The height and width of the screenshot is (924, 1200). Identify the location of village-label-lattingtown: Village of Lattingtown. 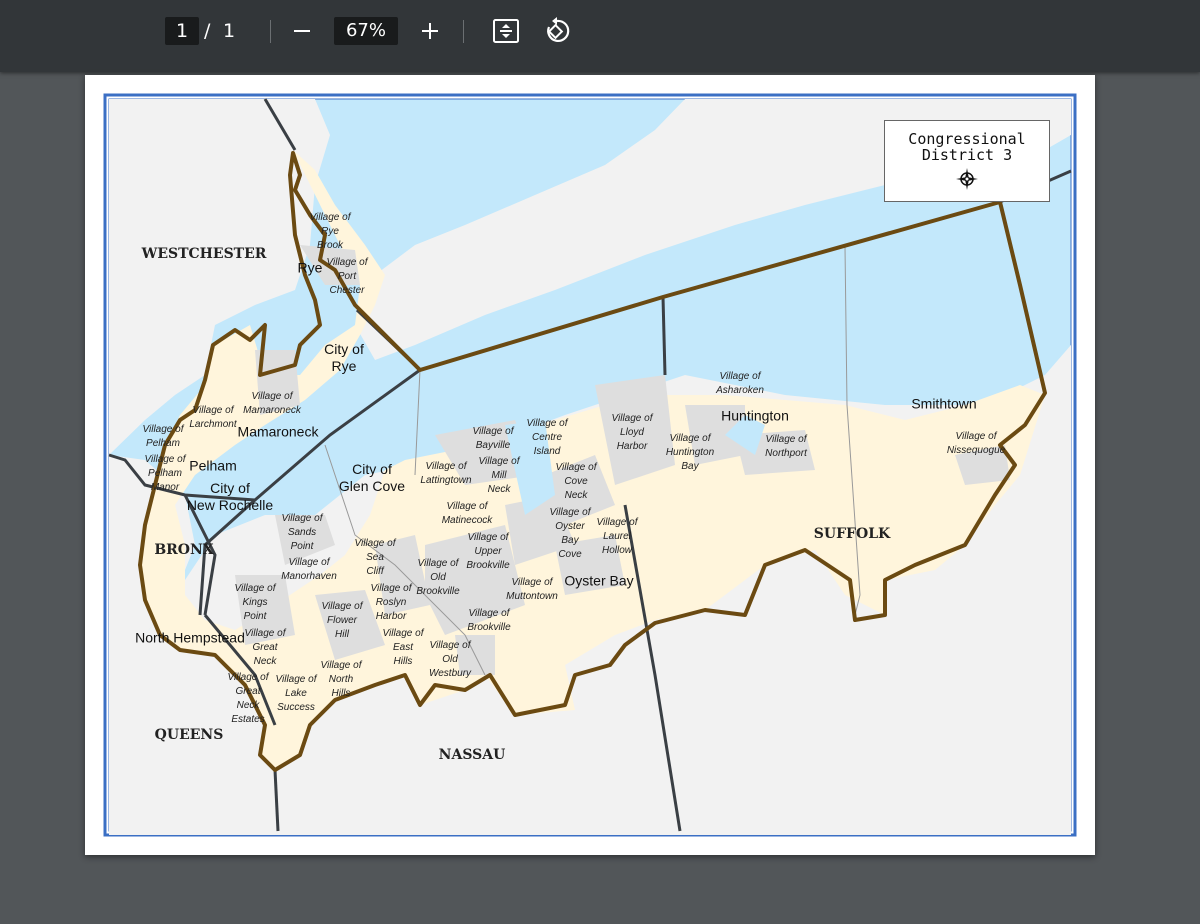
(446, 473).